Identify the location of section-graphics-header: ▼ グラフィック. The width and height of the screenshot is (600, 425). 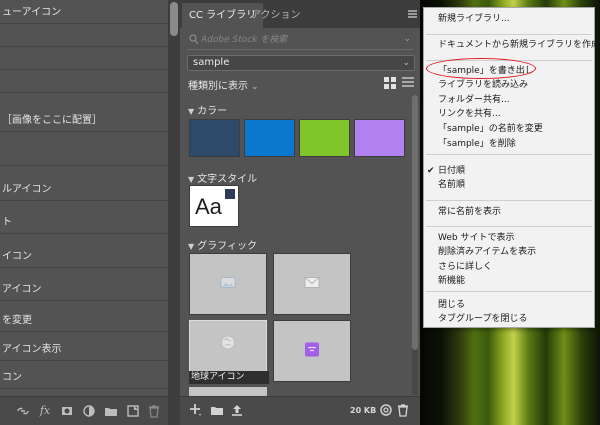
(222, 244).